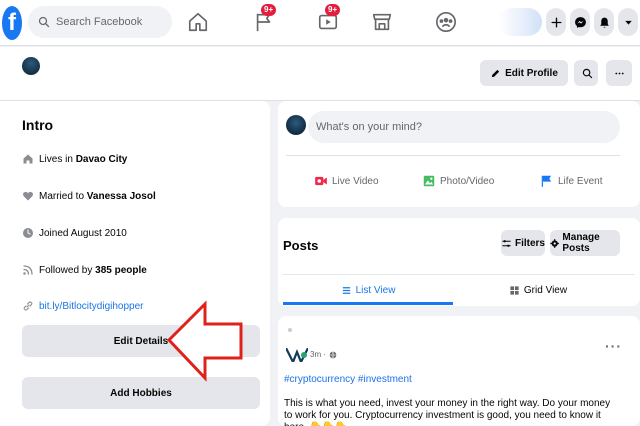 The height and width of the screenshot is (426, 640). Describe the element at coordinates (91, 306) in the screenshot. I see `website-link: bit.ly/Bitlocitydigihopper` at that location.